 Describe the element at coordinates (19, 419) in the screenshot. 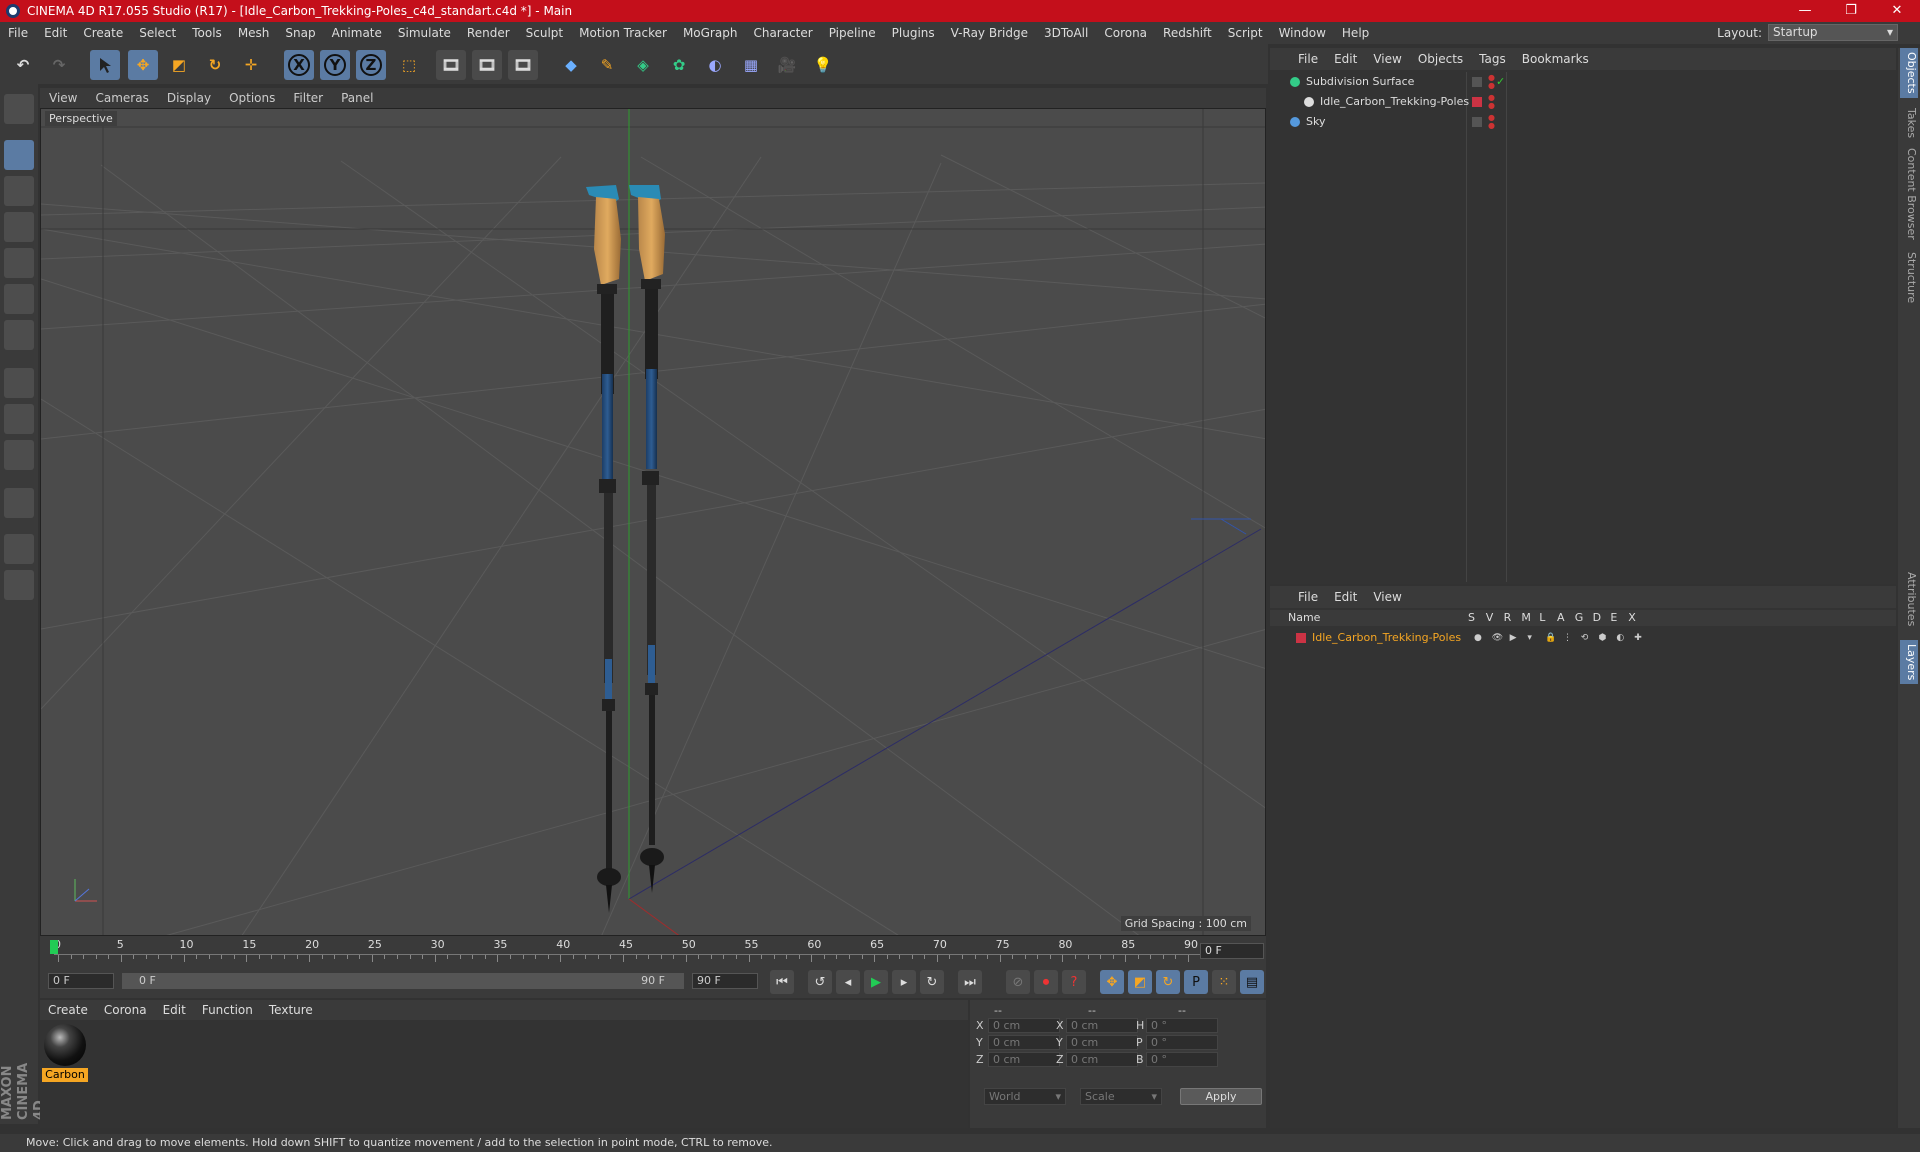

I see `tweak-mode-icon` at that location.